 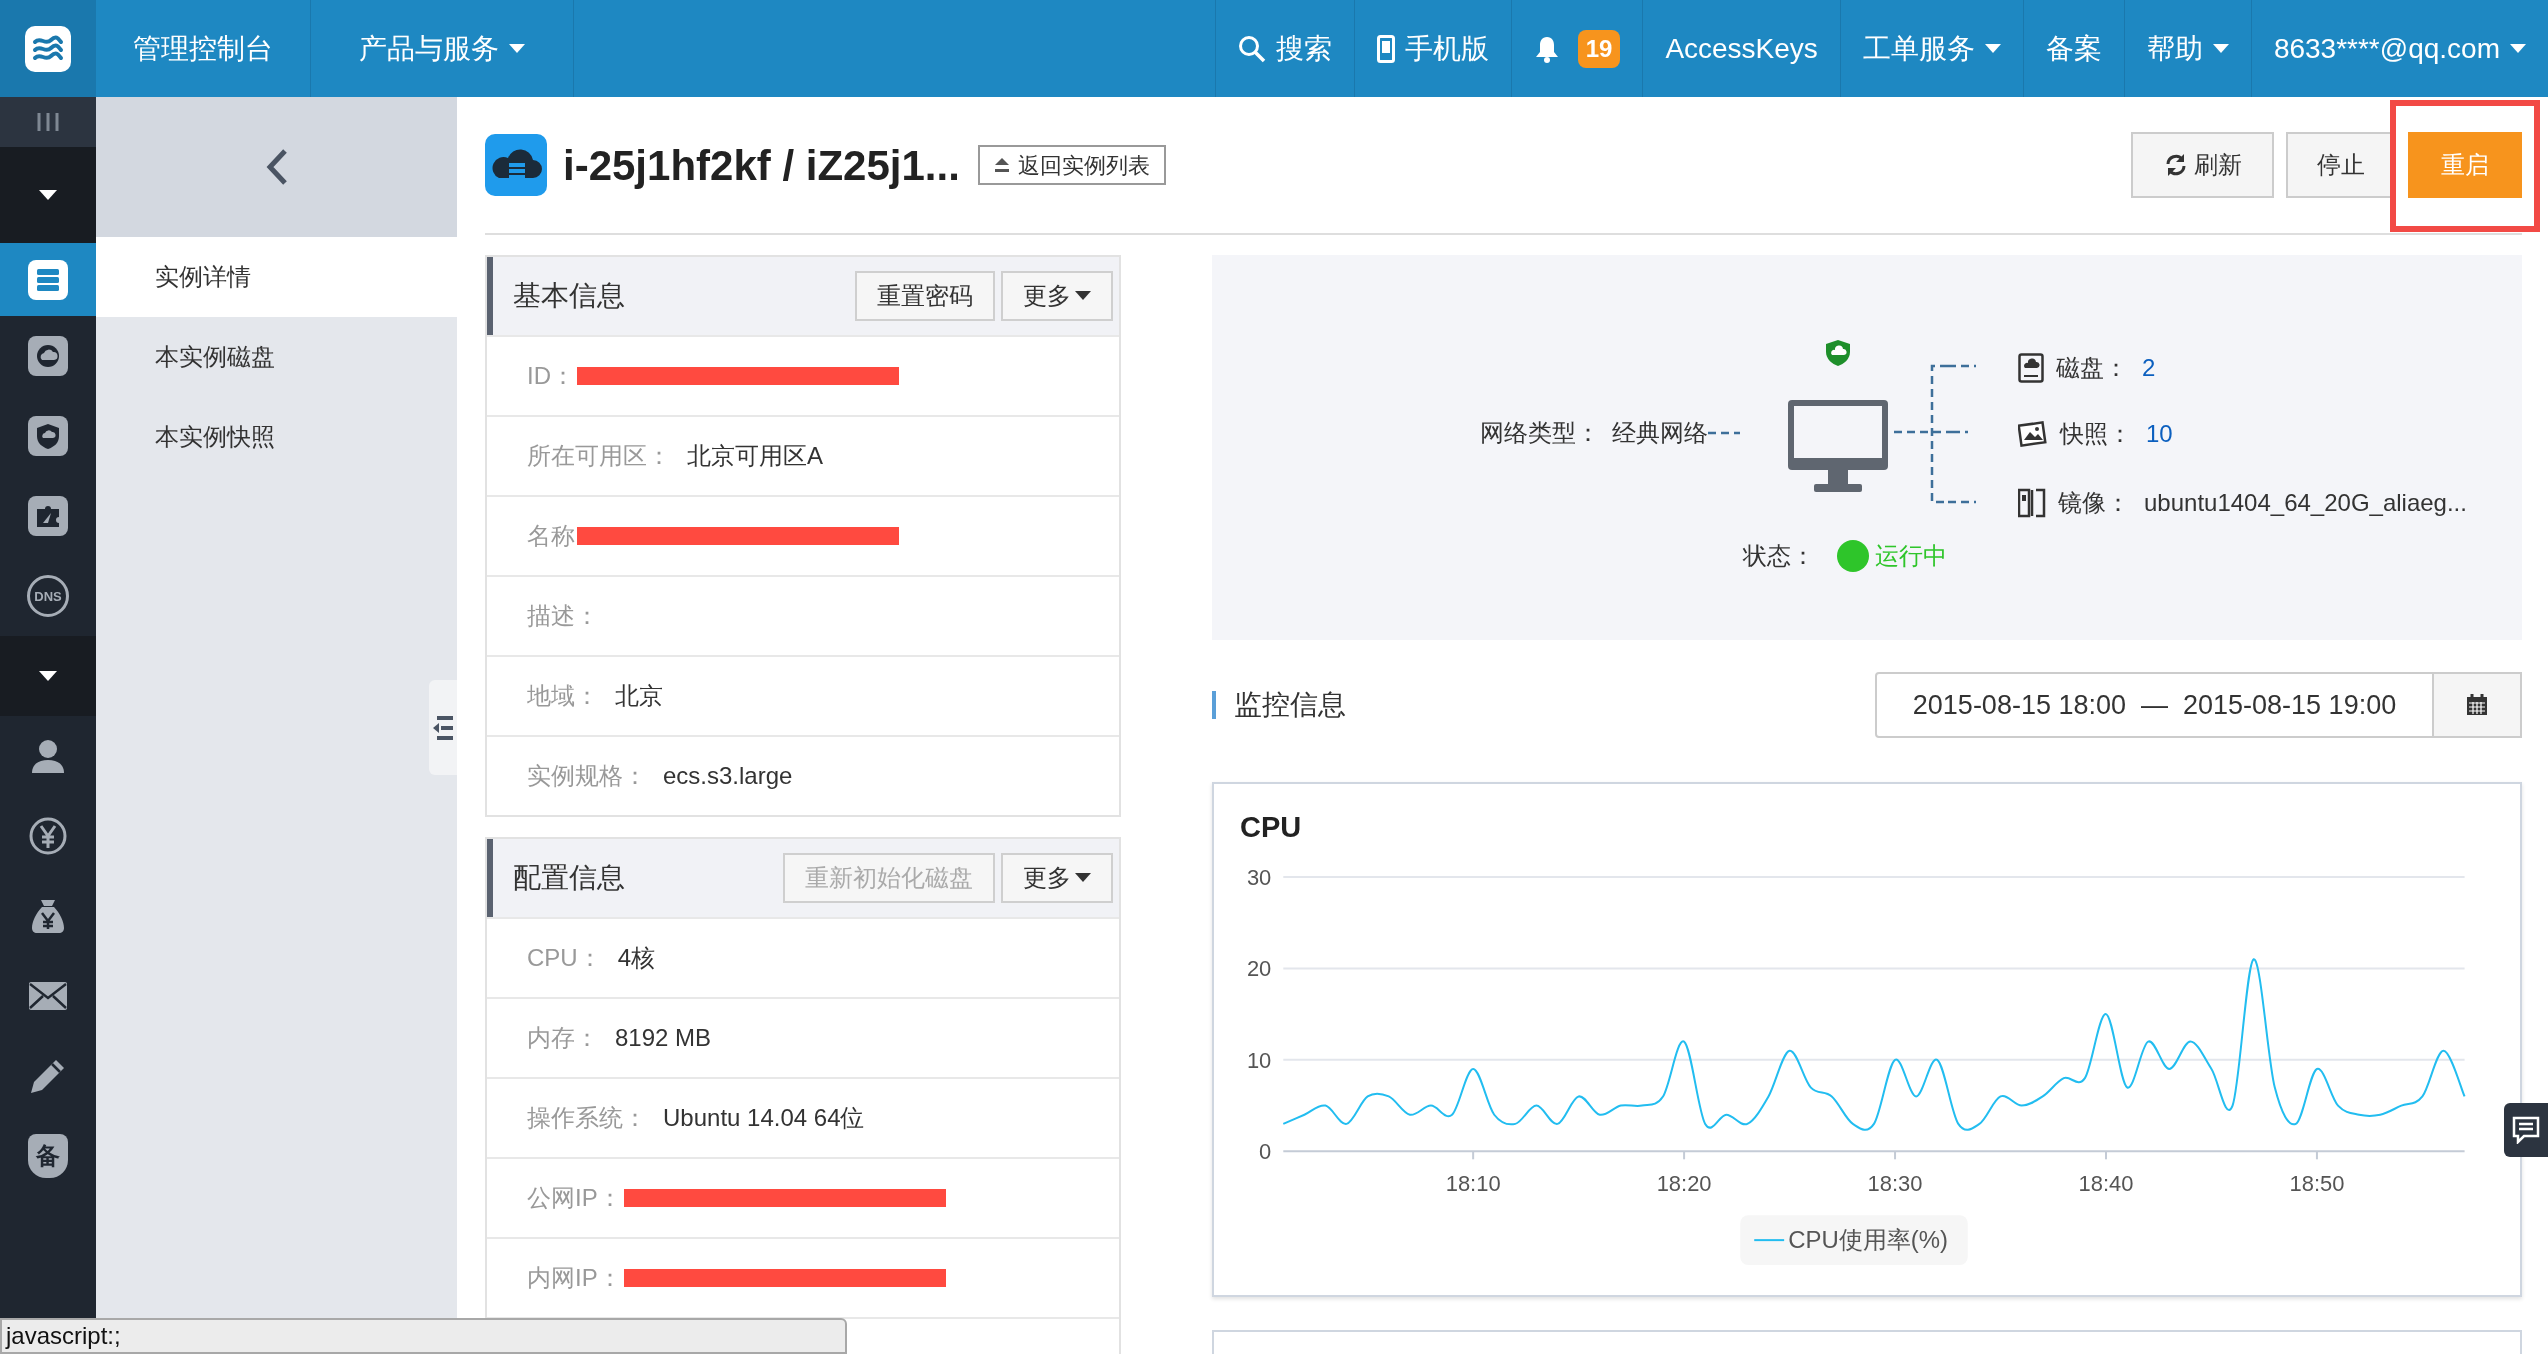 I want to click on collapse-icon, so click(x=443, y=727).